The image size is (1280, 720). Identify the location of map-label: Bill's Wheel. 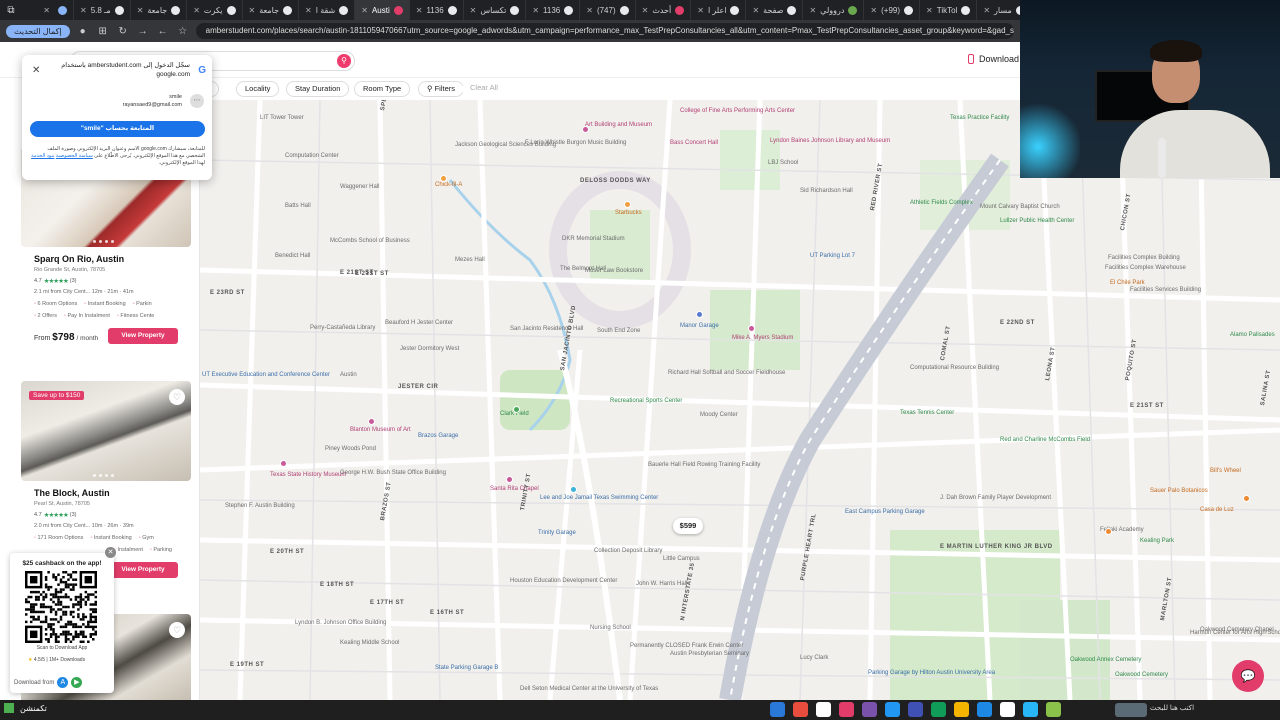
(1225, 471).